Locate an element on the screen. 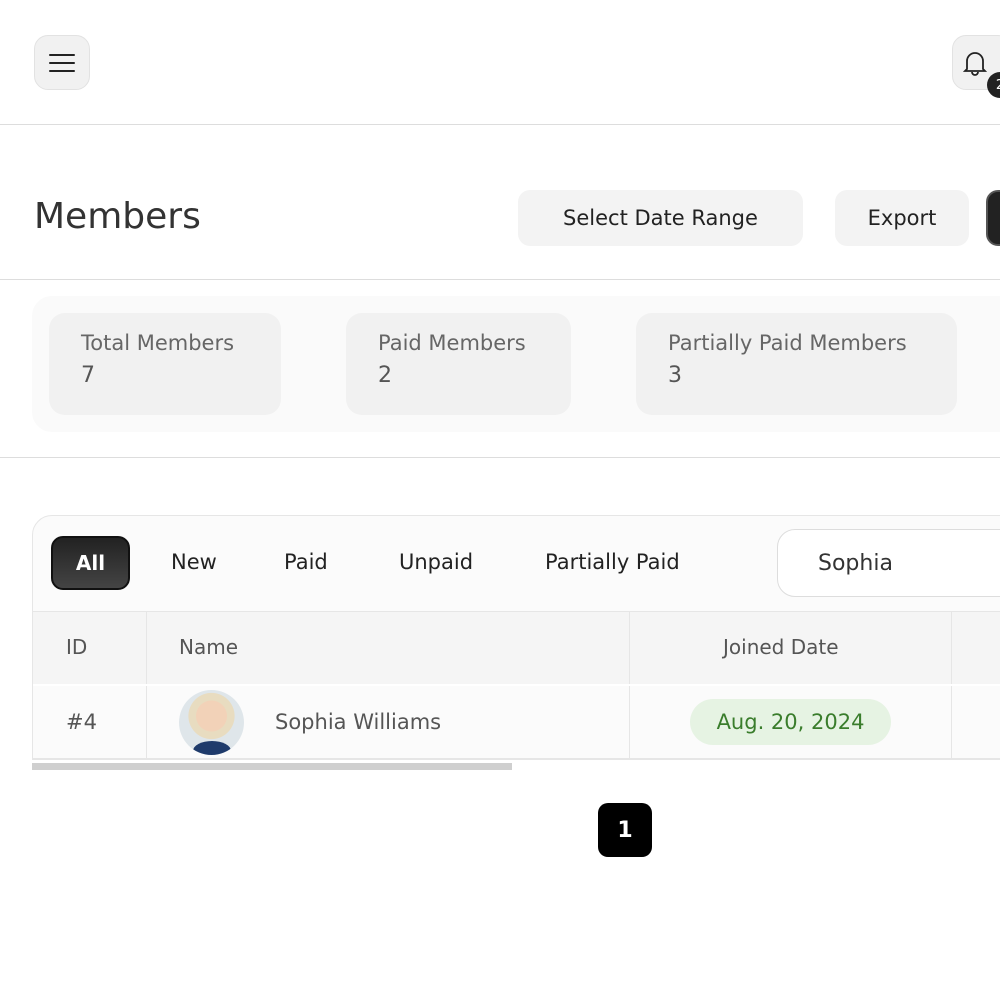  tab-unpaid: Unpaid is located at coordinates (436, 562).